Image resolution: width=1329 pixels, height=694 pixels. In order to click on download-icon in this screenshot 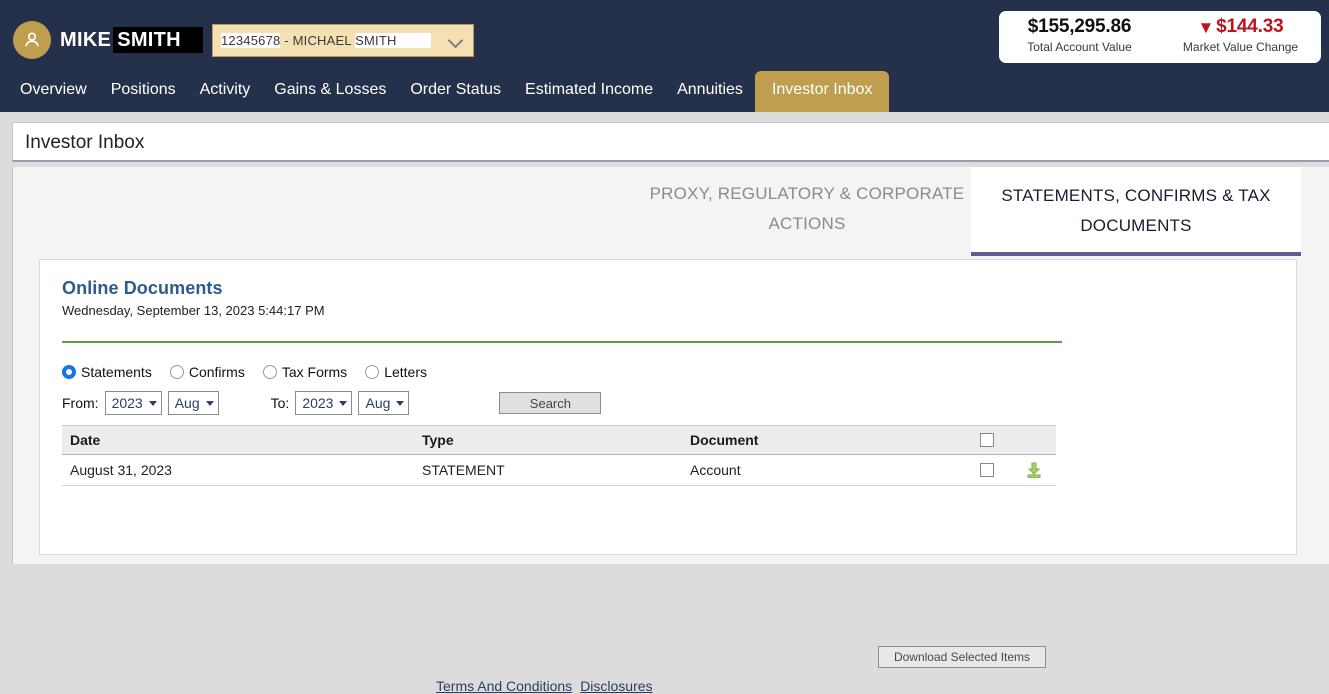, I will do `click(1034, 470)`.